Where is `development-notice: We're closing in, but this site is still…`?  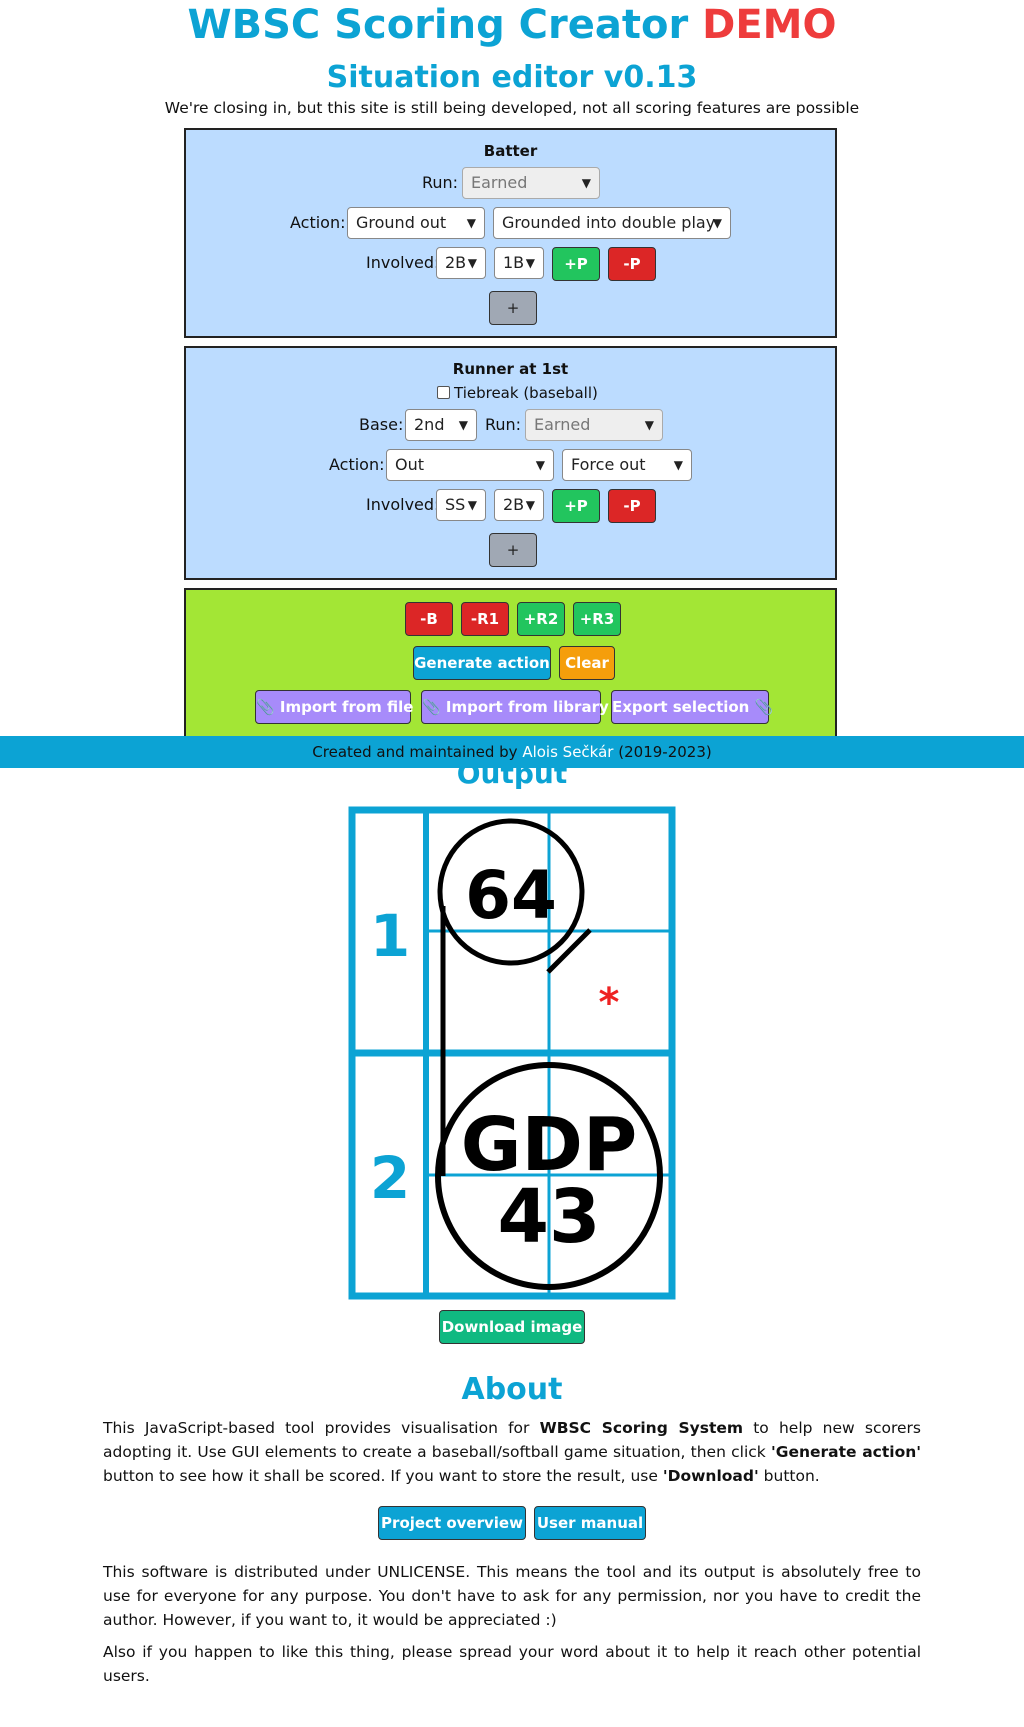 development-notice: We're closing in, but this site is still… is located at coordinates (512, 108).